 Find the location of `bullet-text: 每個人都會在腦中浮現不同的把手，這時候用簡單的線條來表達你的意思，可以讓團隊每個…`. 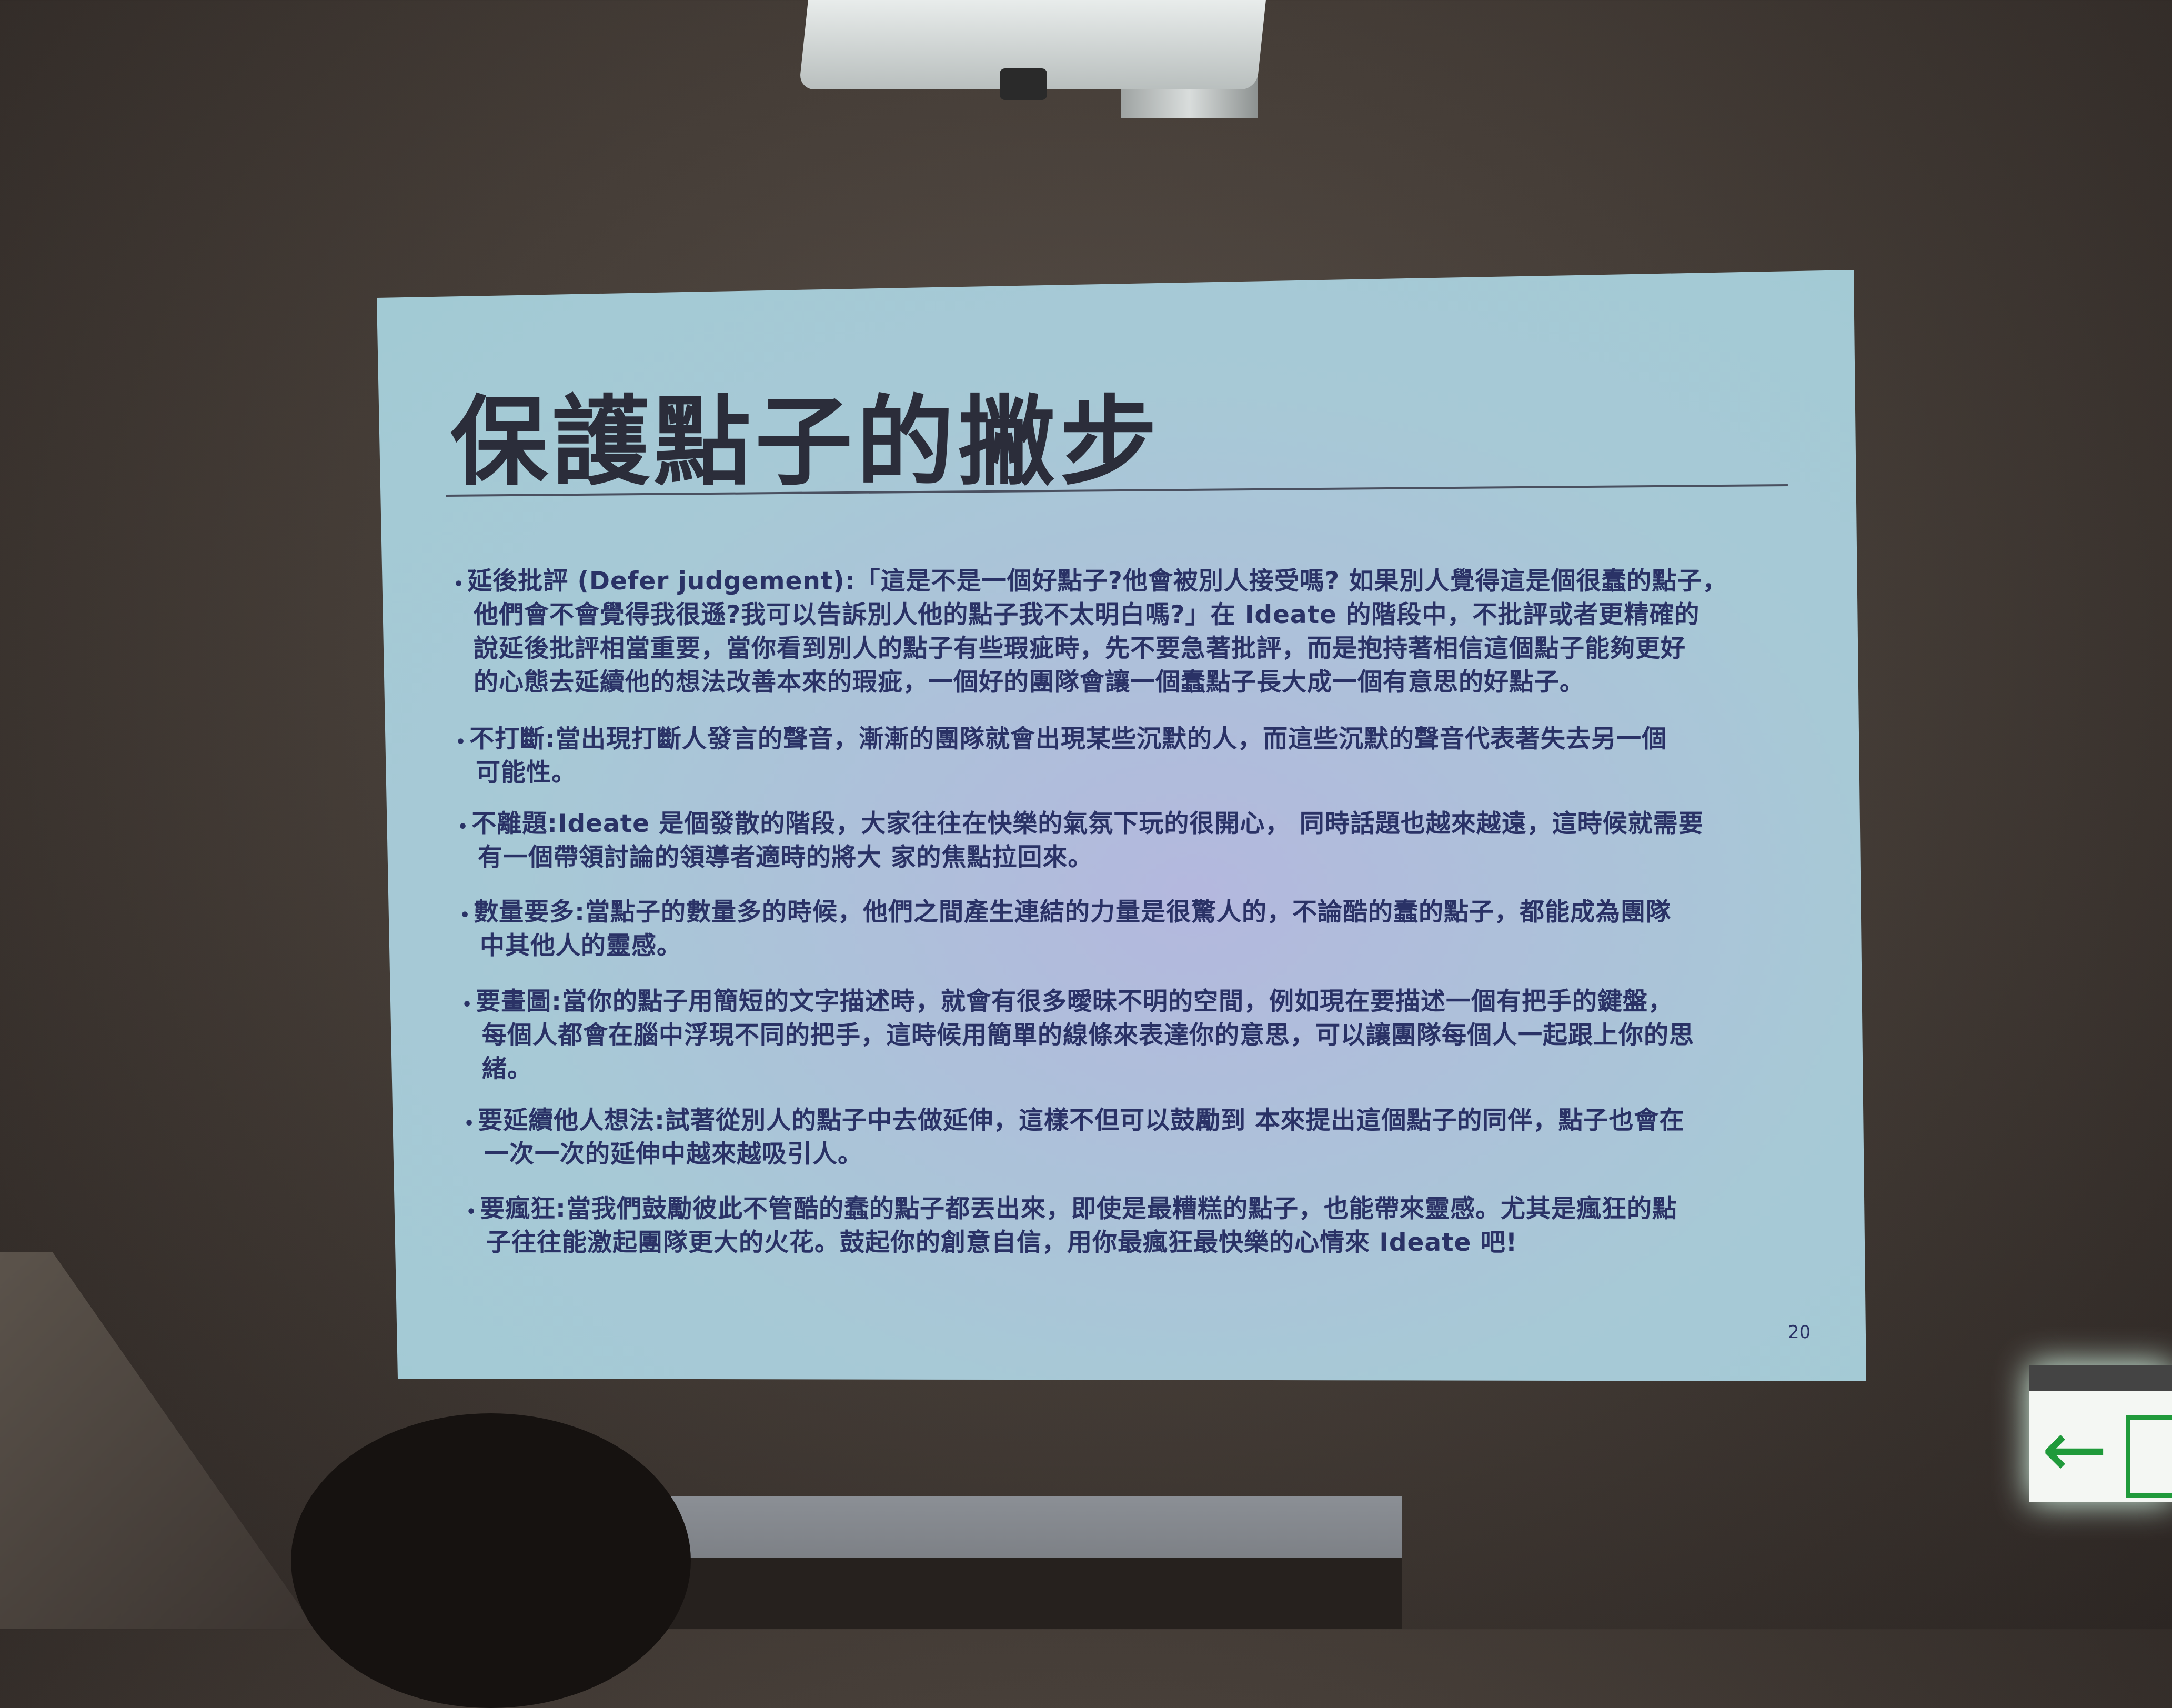

bullet-text: 每個人都會在腦中浮現不同的把手，這時候用簡單的線條來表達你的意思，可以讓團隊每個… is located at coordinates (1088, 1035).